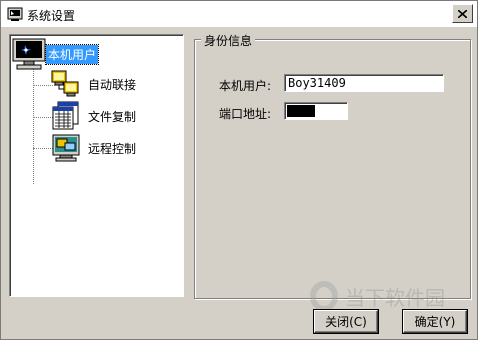  Describe the element at coordinates (65, 115) in the screenshot. I see `file-copy-icon` at that location.